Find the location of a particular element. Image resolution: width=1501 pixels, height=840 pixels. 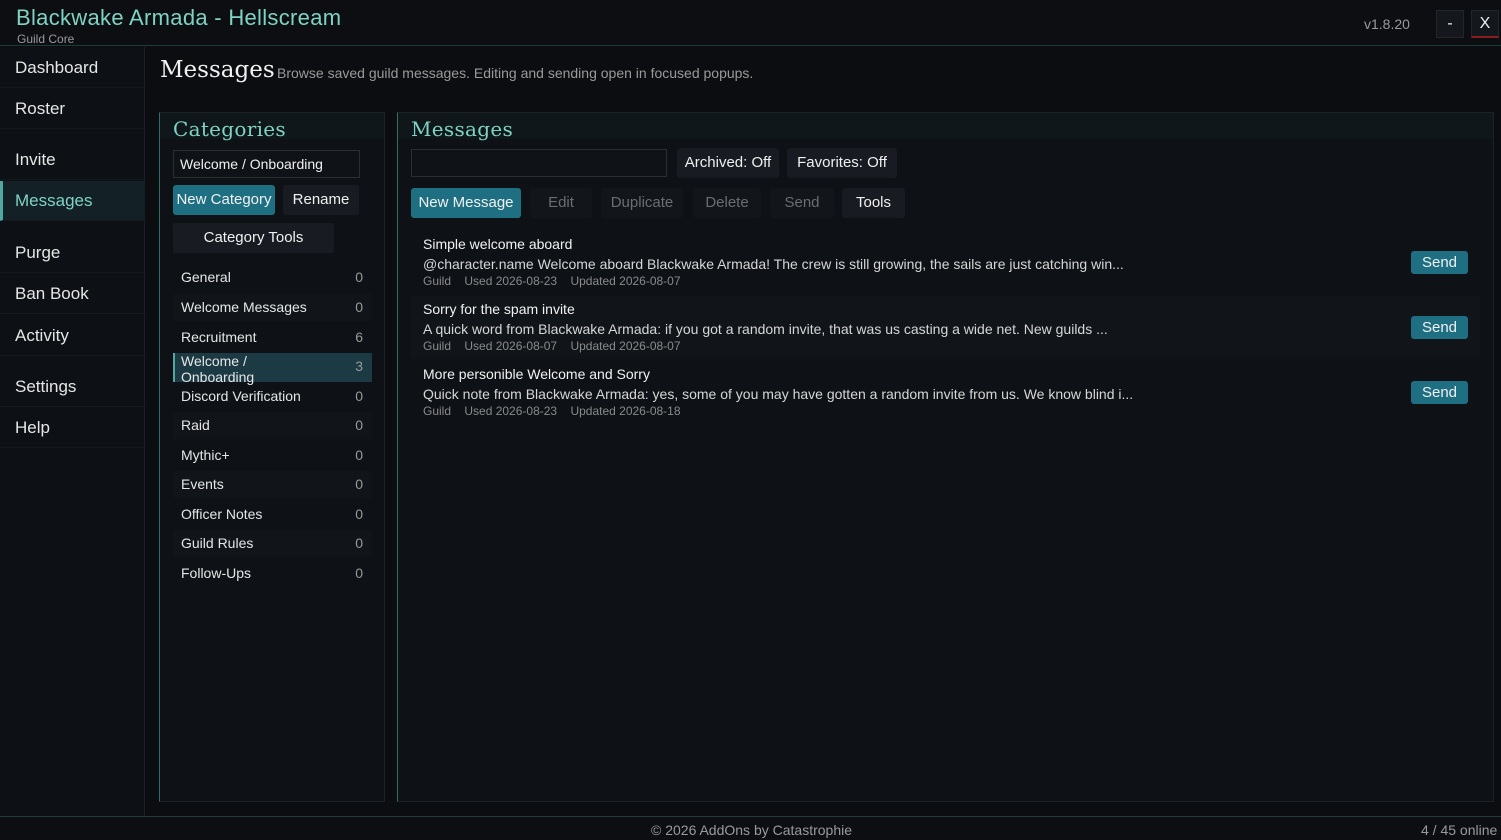

message-tools-button: Tools is located at coordinates (873, 203).